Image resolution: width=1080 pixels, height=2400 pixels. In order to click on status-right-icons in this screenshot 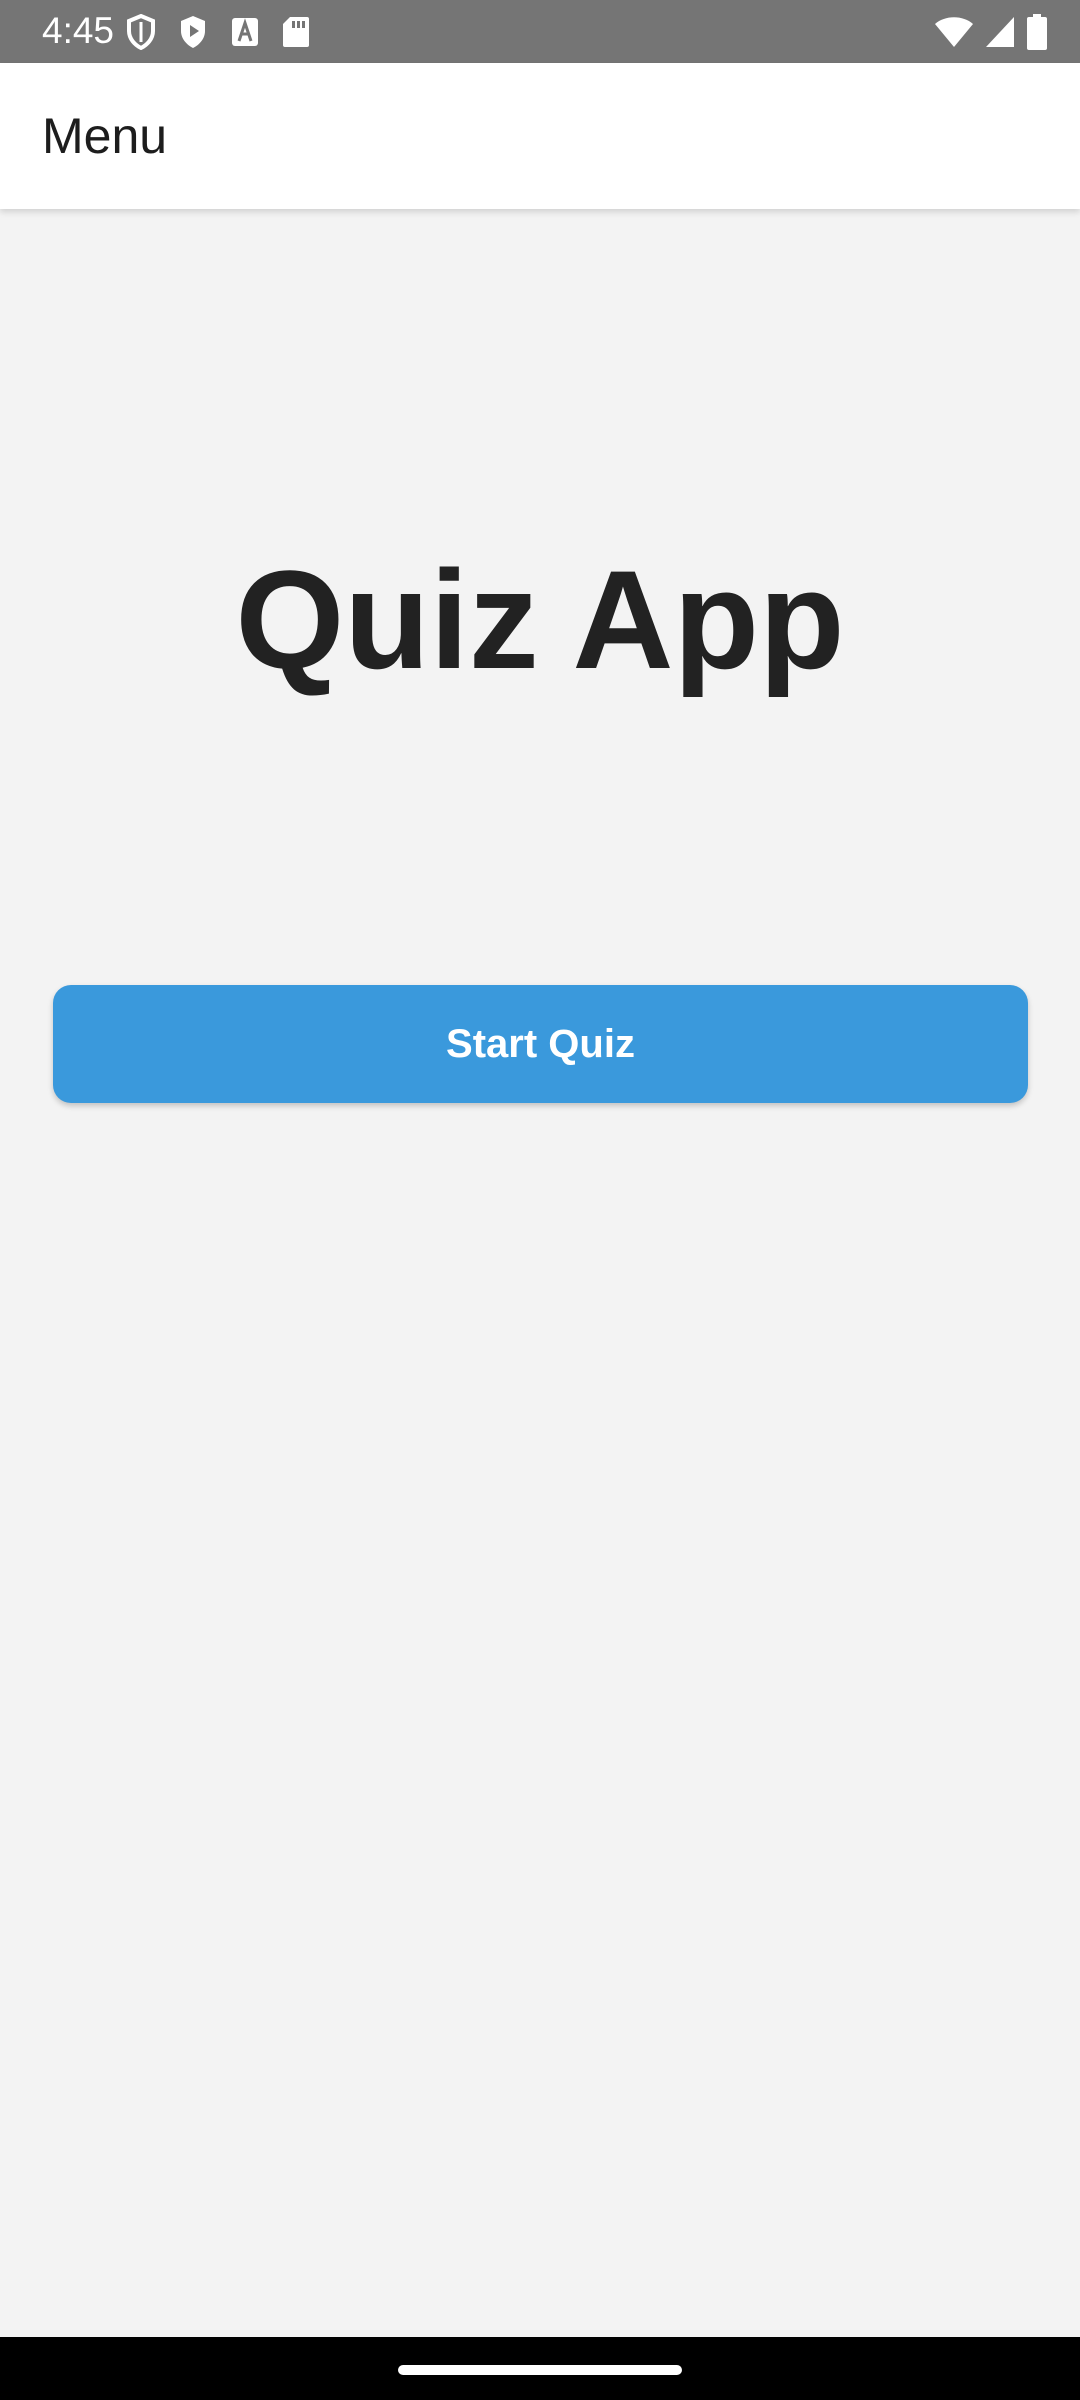, I will do `click(991, 32)`.